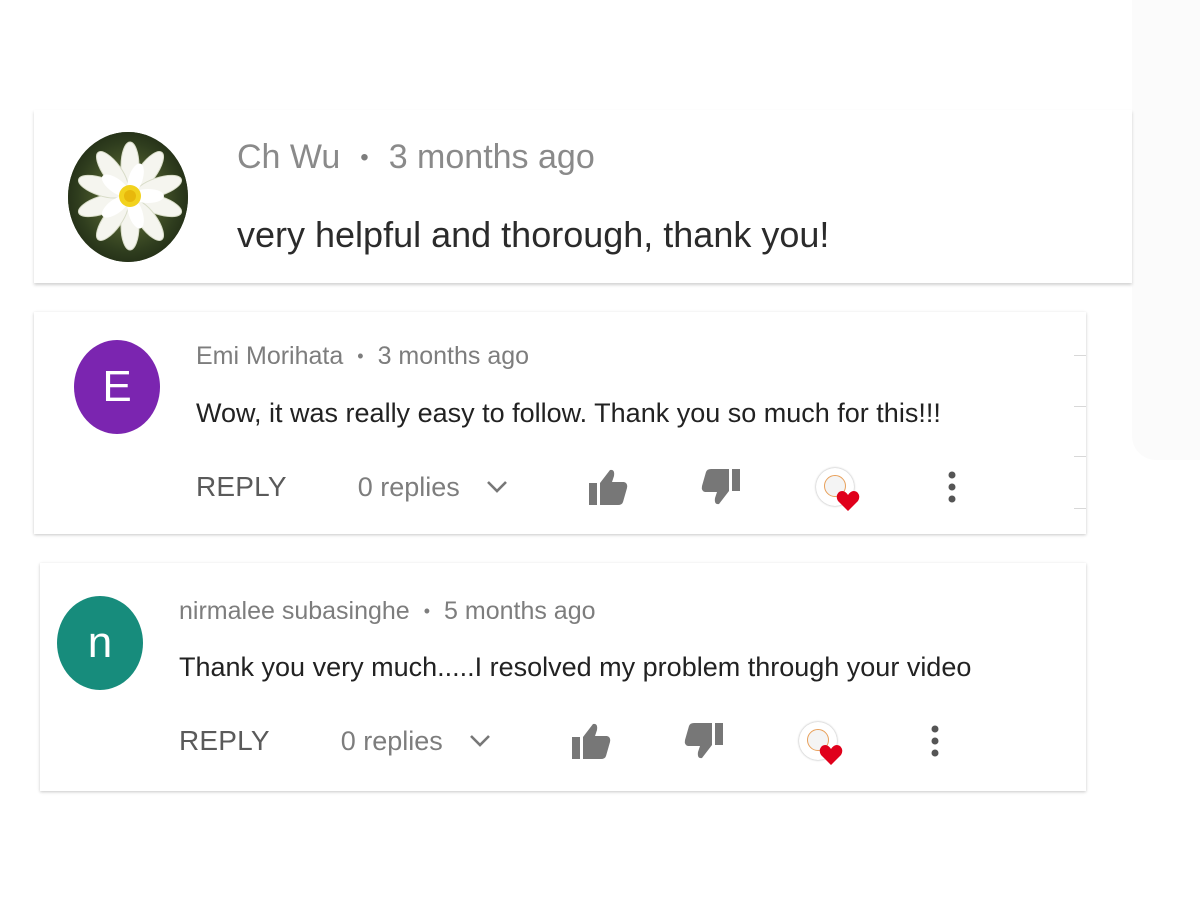 This screenshot has width=1200, height=900. I want to click on avatar, so click(128, 197).